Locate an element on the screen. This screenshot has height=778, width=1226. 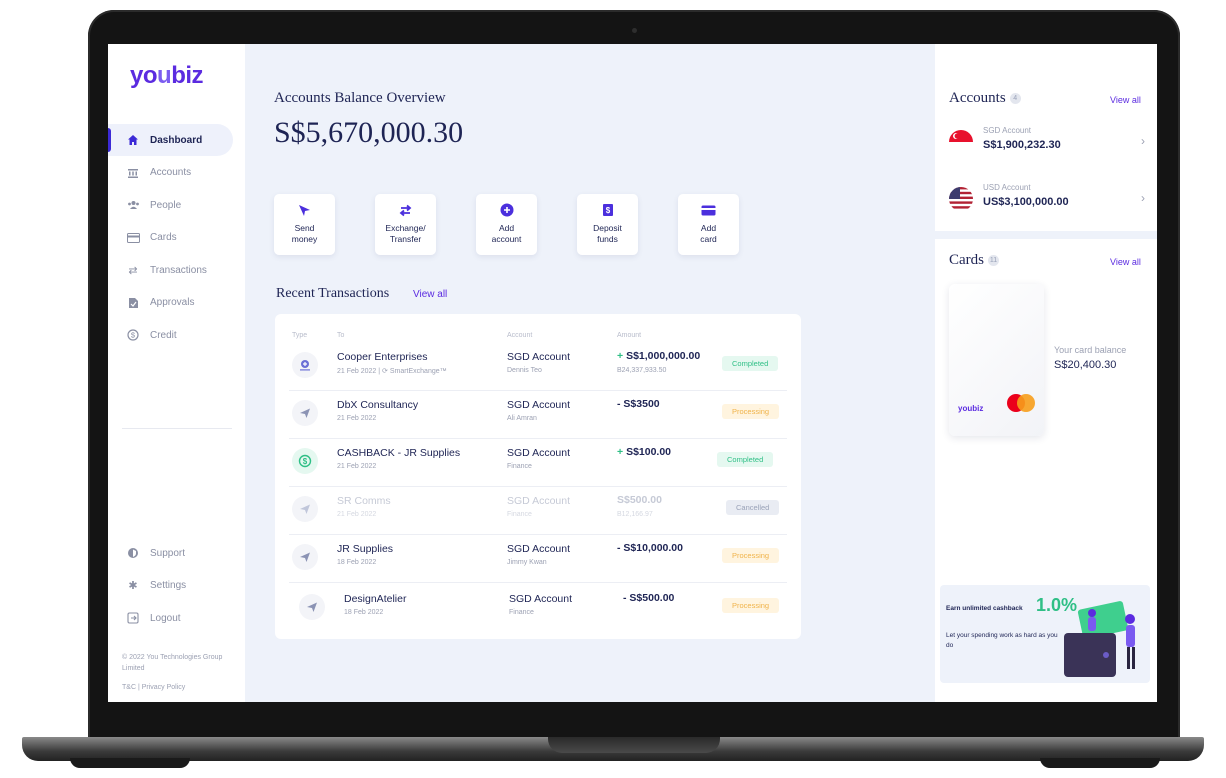
column-header-to: To is located at coordinates (341, 335).